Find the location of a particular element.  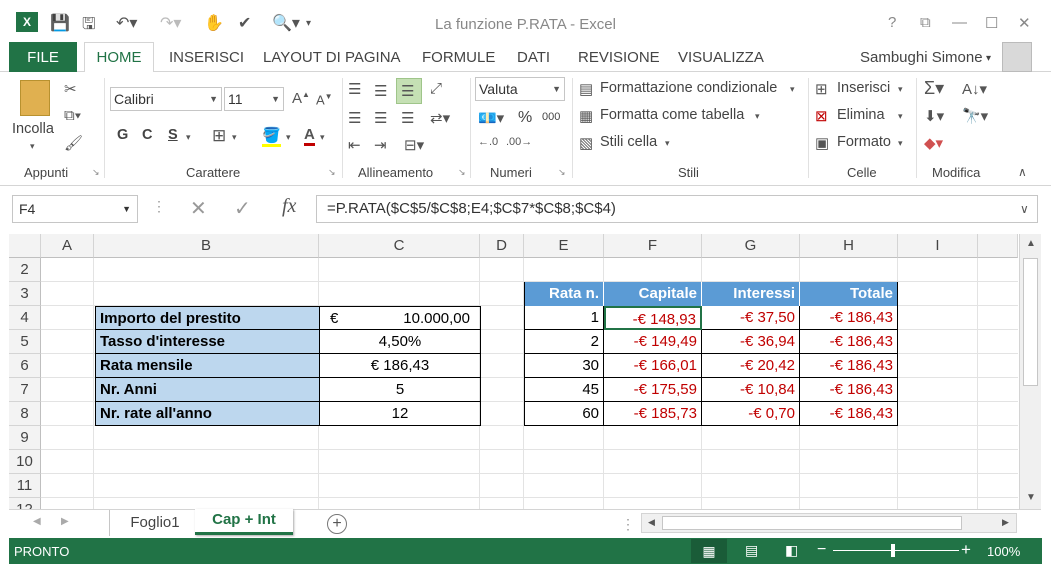

sheet-tab-foglio1: Foglio1 is located at coordinates (155, 523).